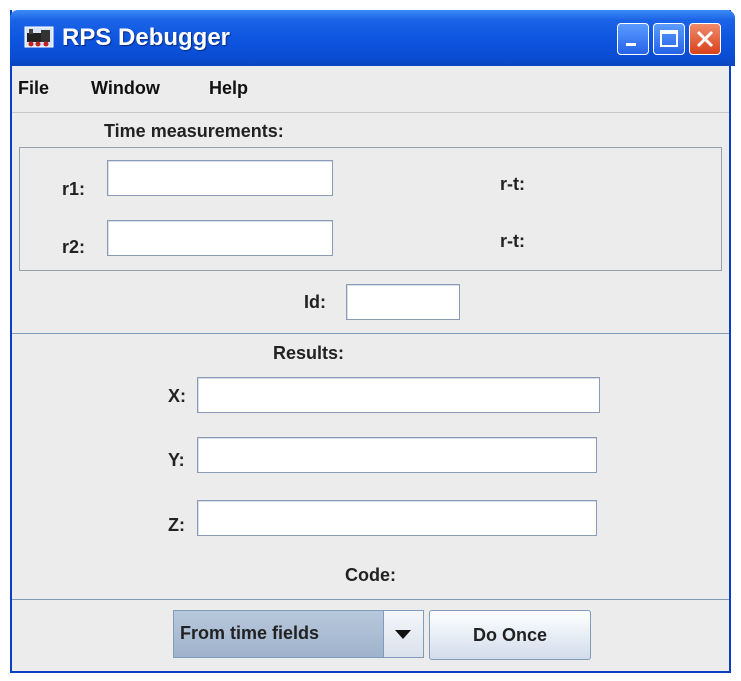  Describe the element at coordinates (397, 518) in the screenshot. I see `z-input` at that location.